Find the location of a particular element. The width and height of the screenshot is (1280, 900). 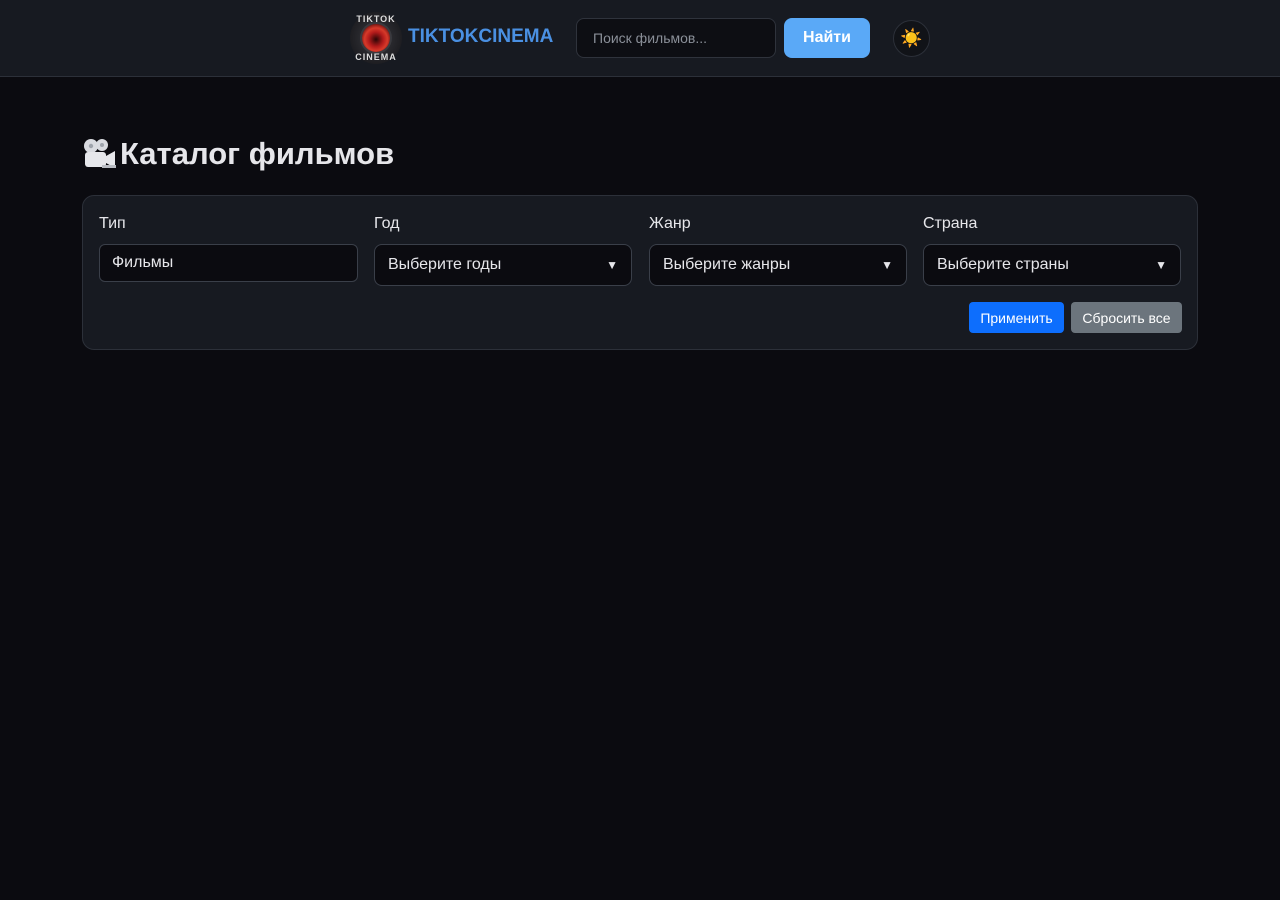

country-select: Выберите страны ▼ is located at coordinates (1052, 265).